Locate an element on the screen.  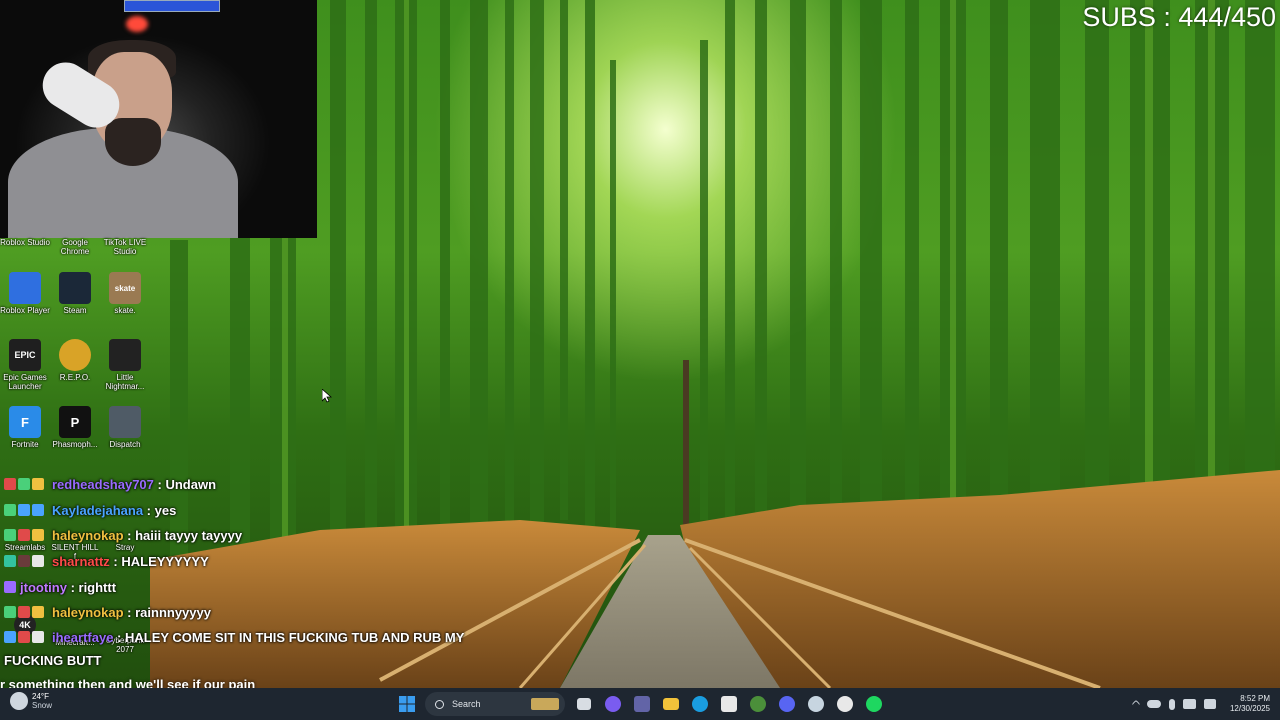
teams-icon is located at coordinates (641, 704).